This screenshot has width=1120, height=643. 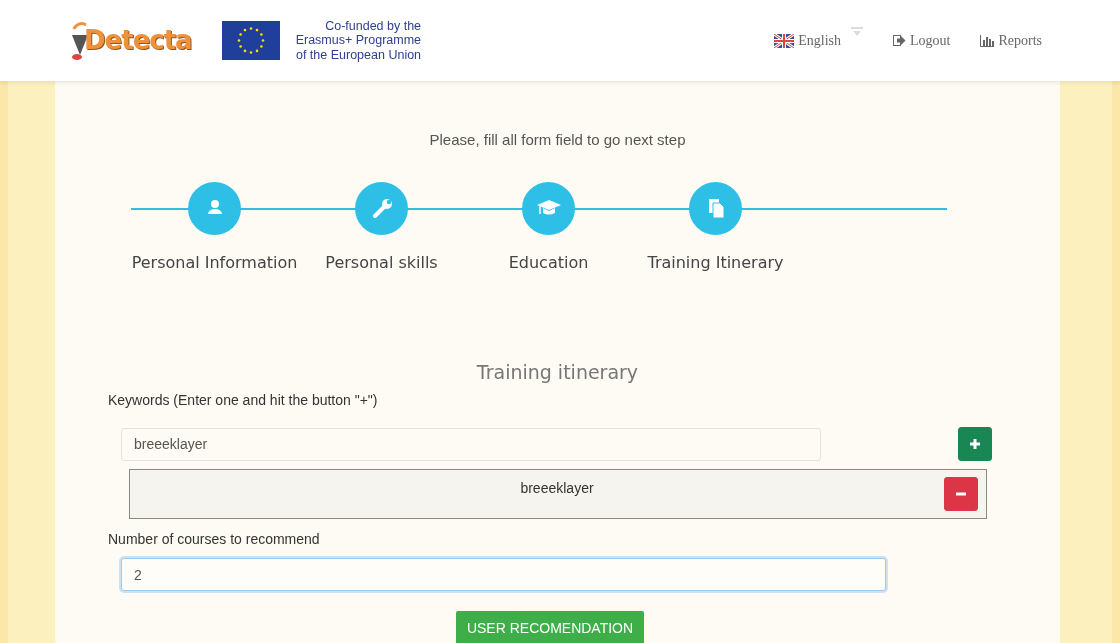 I want to click on wrench-step-button, so click(x=381, y=208).